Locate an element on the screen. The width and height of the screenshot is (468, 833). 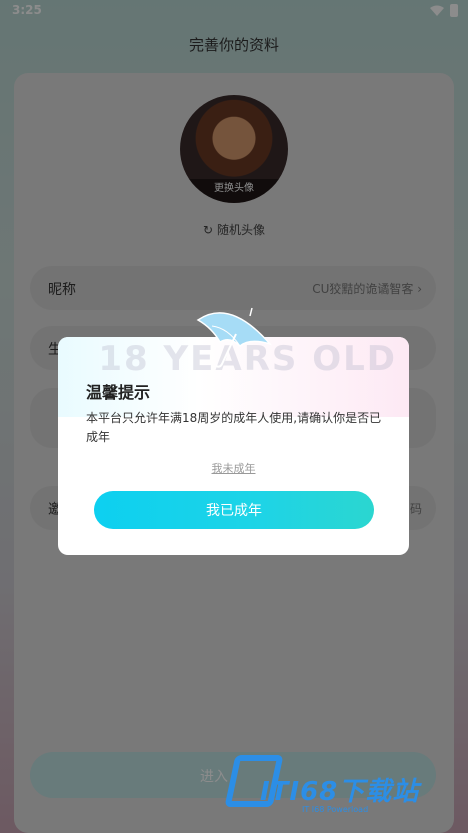
dialog-title: 温馨提示 is located at coordinates (118, 392).